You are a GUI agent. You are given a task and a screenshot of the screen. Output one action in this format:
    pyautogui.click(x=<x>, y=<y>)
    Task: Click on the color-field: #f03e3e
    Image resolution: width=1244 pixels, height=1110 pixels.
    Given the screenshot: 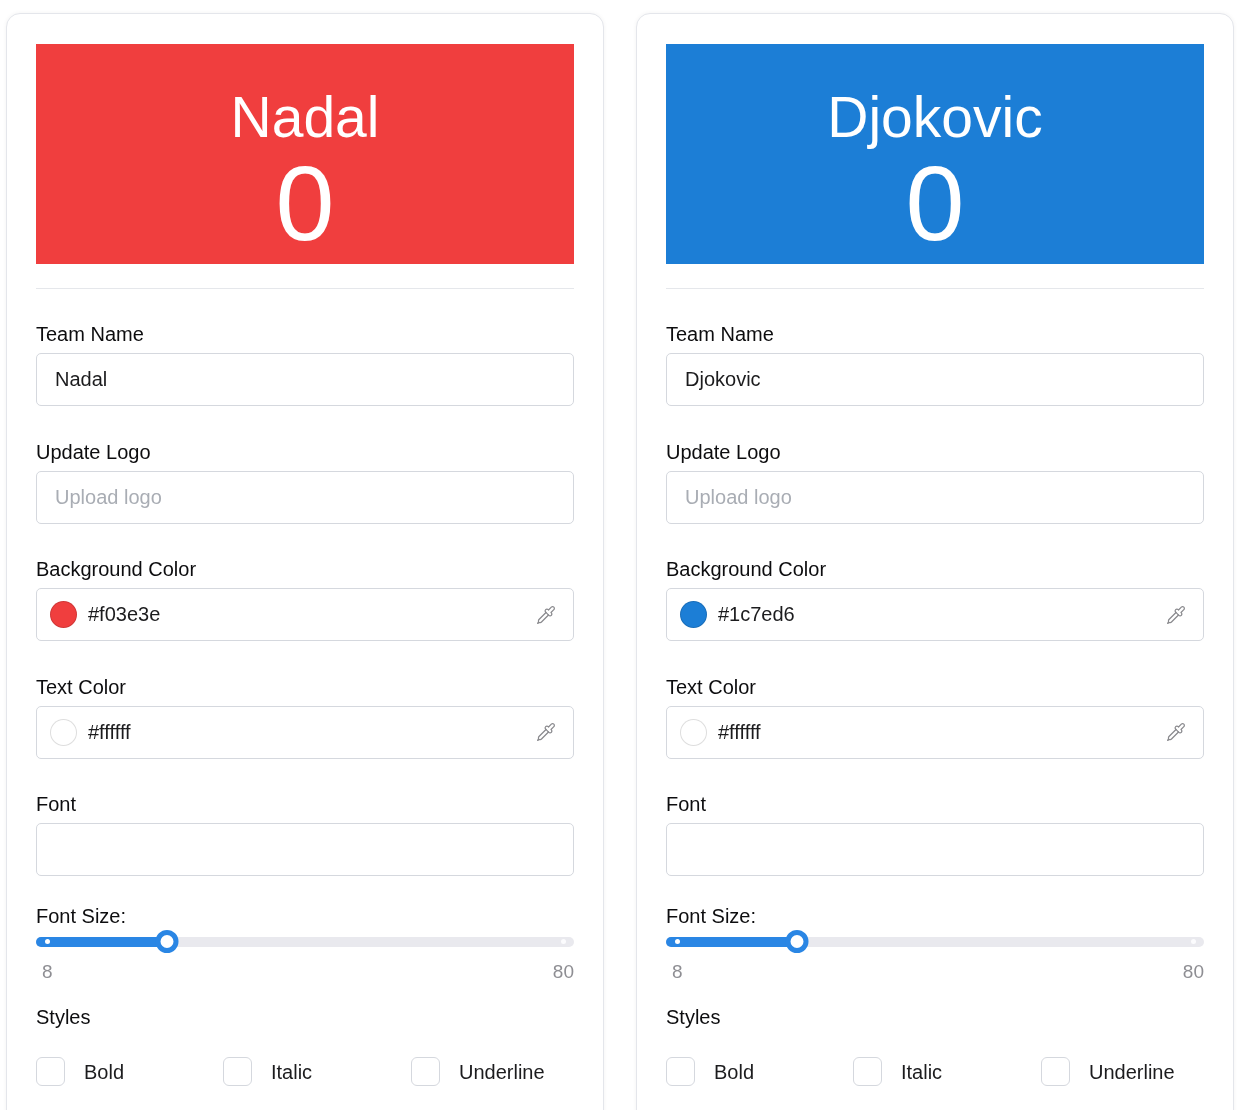 What is the action you would take?
    pyautogui.click(x=305, y=614)
    